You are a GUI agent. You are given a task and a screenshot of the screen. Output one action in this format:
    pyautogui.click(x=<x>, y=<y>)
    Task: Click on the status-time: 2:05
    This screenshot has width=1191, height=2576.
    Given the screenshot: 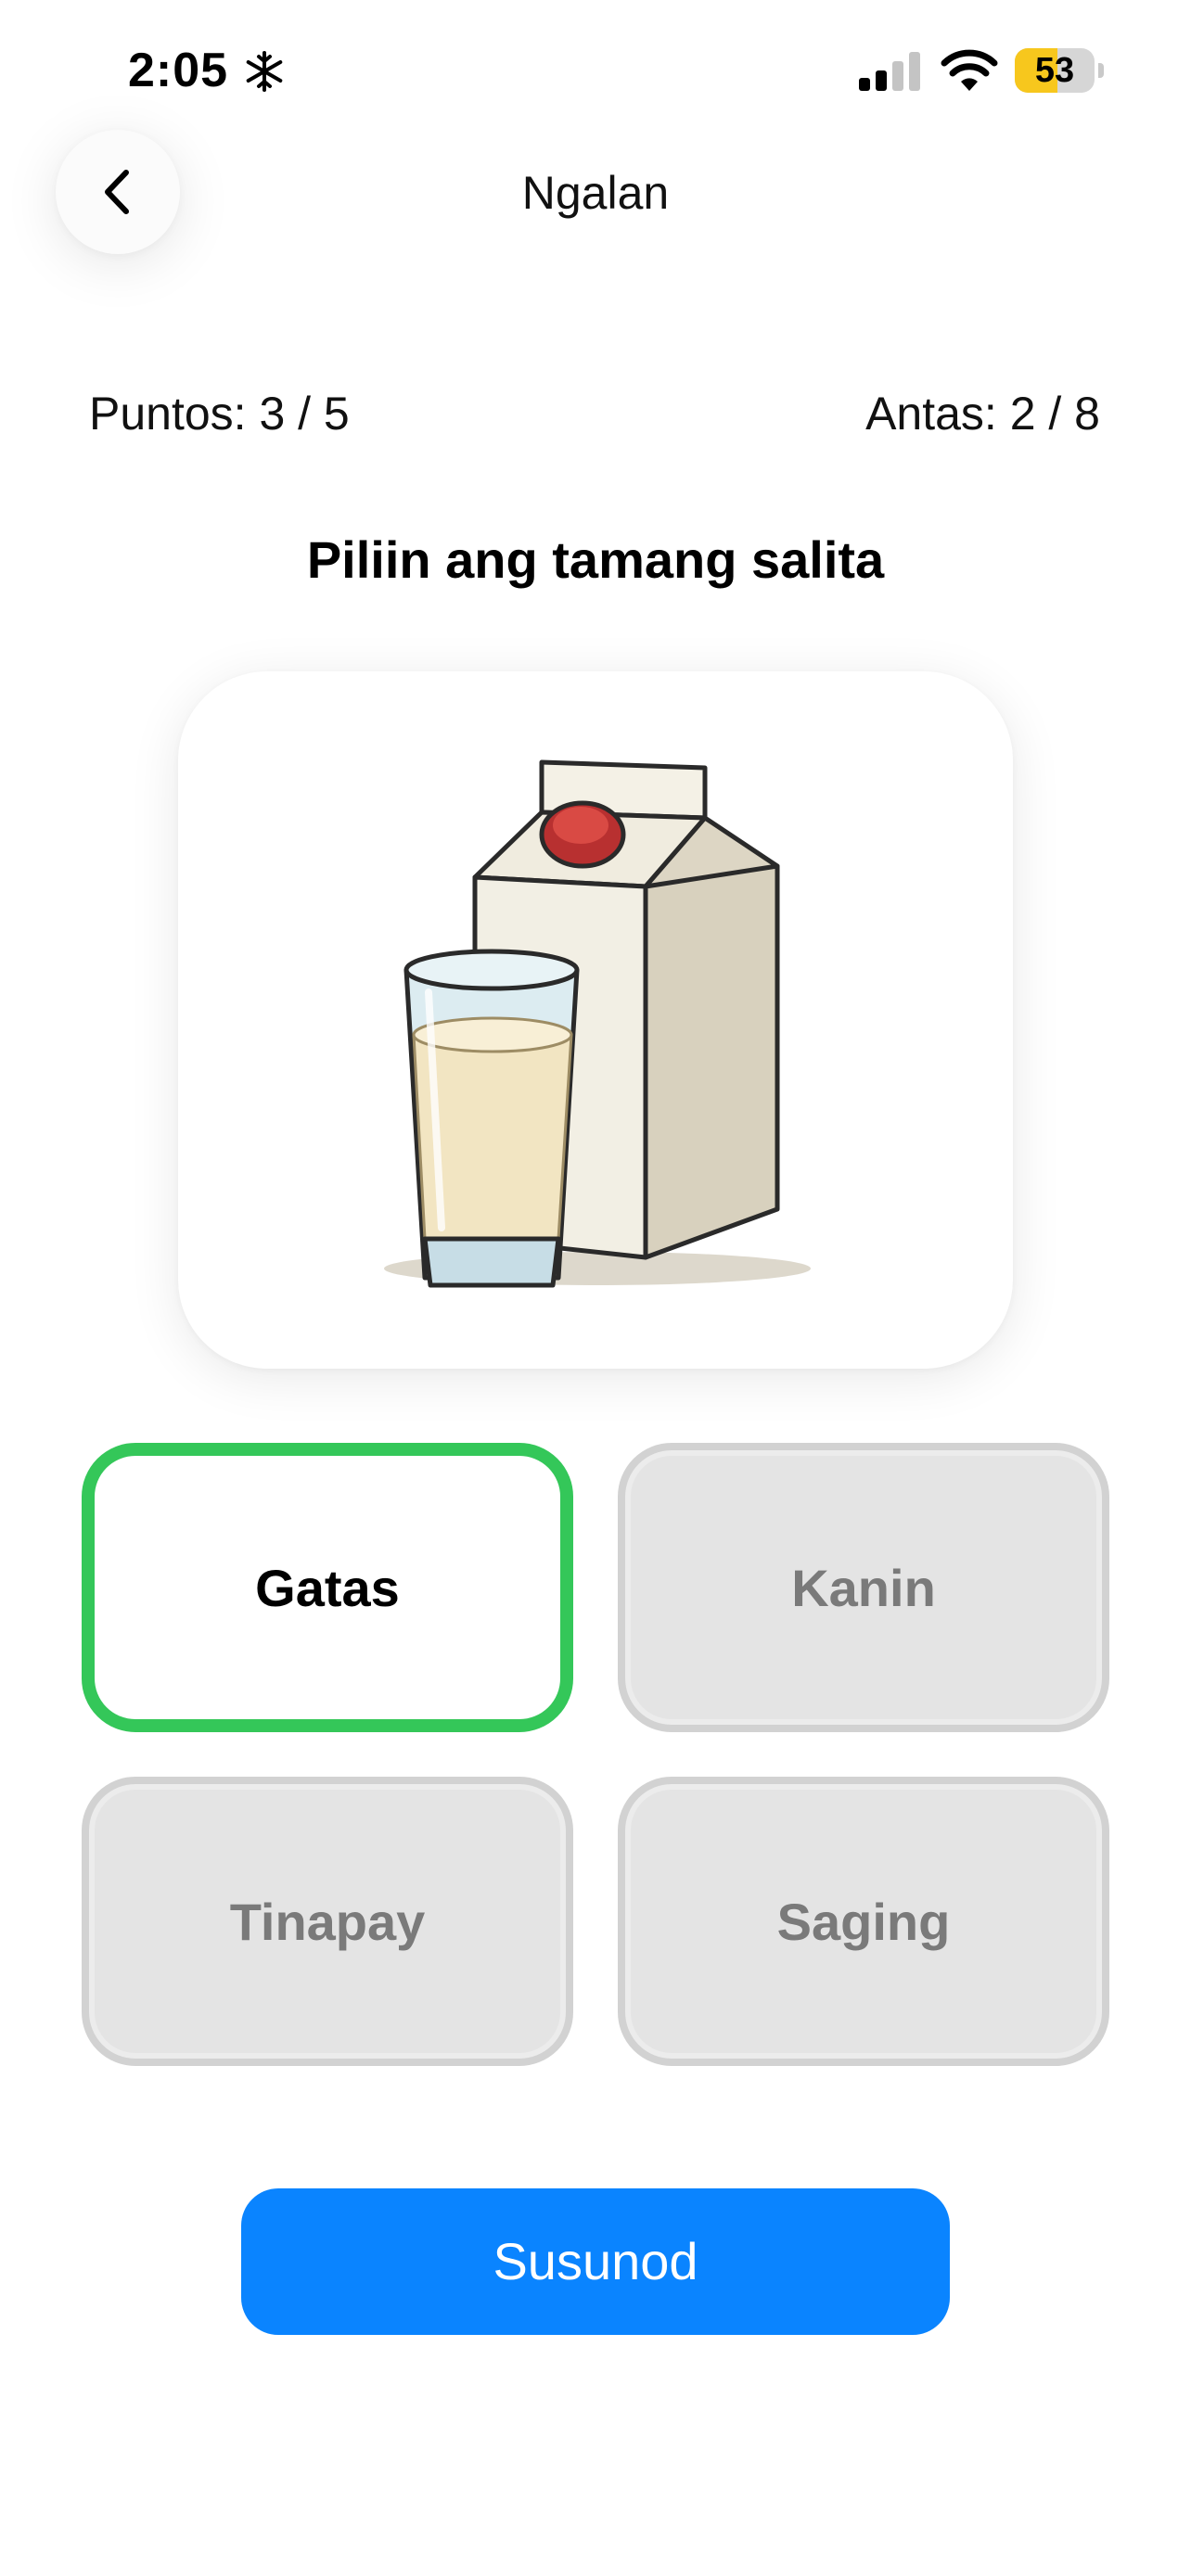 What is the action you would take?
    pyautogui.click(x=178, y=71)
    